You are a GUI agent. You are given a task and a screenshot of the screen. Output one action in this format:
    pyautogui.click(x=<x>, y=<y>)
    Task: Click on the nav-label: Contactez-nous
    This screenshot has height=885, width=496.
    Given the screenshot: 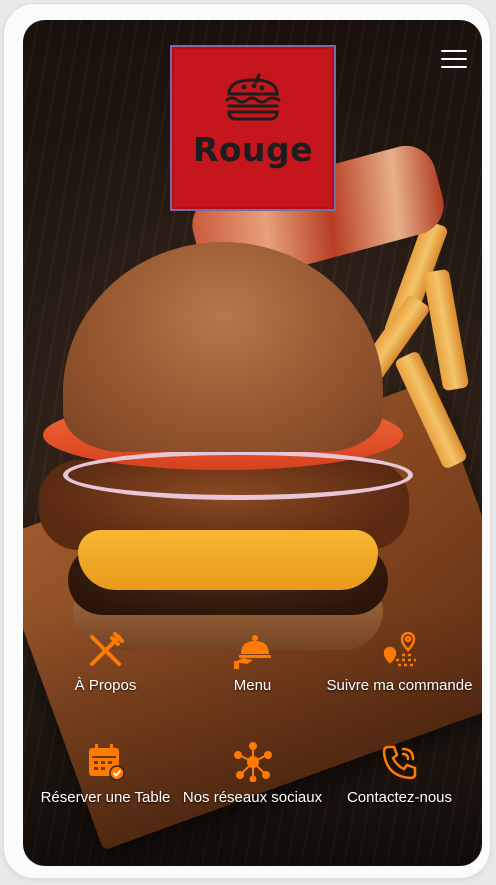 What is the action you would take?
    pyautogui.click(x=399, y=797)
    